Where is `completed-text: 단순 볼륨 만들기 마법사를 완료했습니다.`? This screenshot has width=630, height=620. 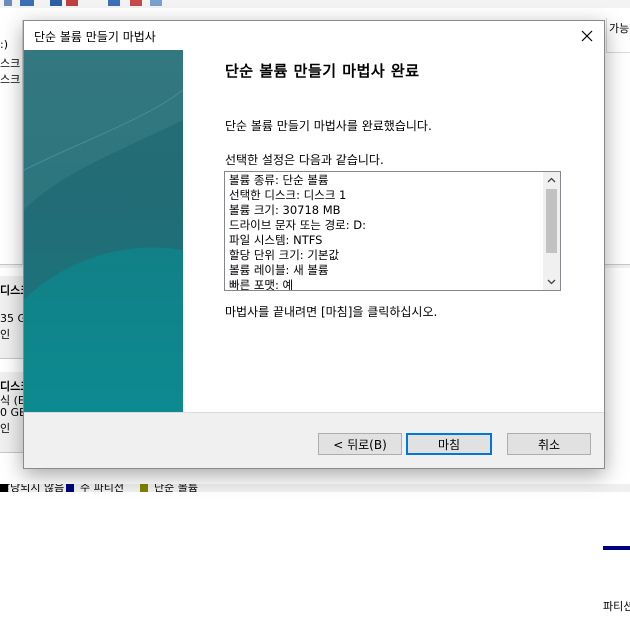
completed-text: 단순 볼륨 만들기 마법사를 완료했습니다. is located at coordinates (328, 126).